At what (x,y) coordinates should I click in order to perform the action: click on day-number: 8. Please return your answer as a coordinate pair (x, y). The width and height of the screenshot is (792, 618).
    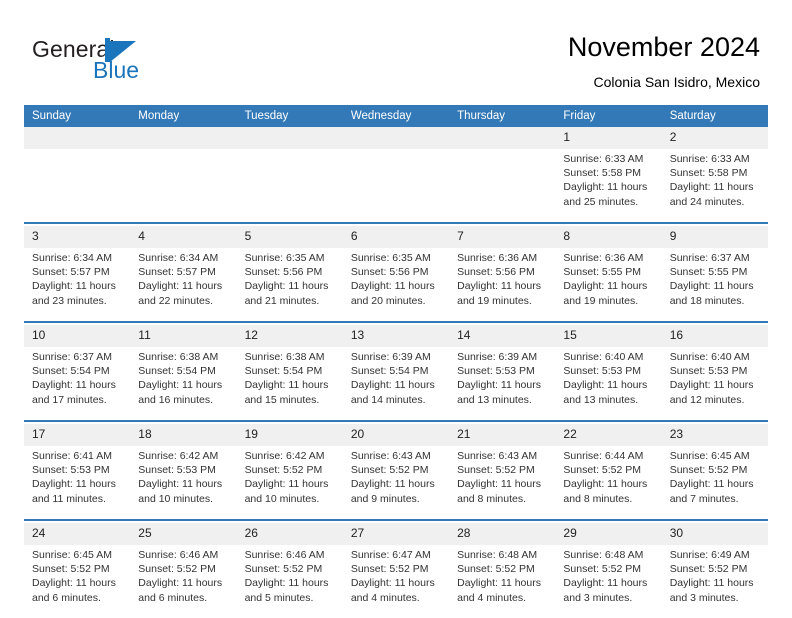
    Looking at the image, I should click on (608, 237).